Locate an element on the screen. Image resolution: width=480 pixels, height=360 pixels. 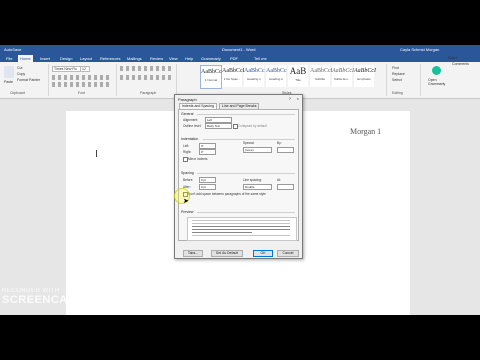
ok-button: OK is located at coordinates (263, 253).